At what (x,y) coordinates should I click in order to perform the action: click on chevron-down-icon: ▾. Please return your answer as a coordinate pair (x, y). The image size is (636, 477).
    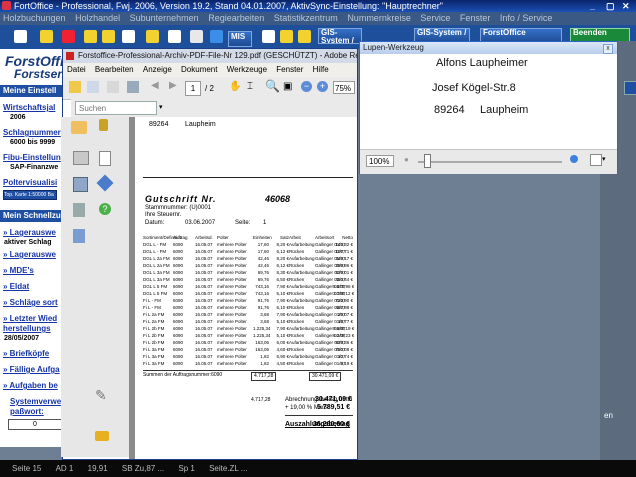
    Looking at the image, I should click on (604, 159).